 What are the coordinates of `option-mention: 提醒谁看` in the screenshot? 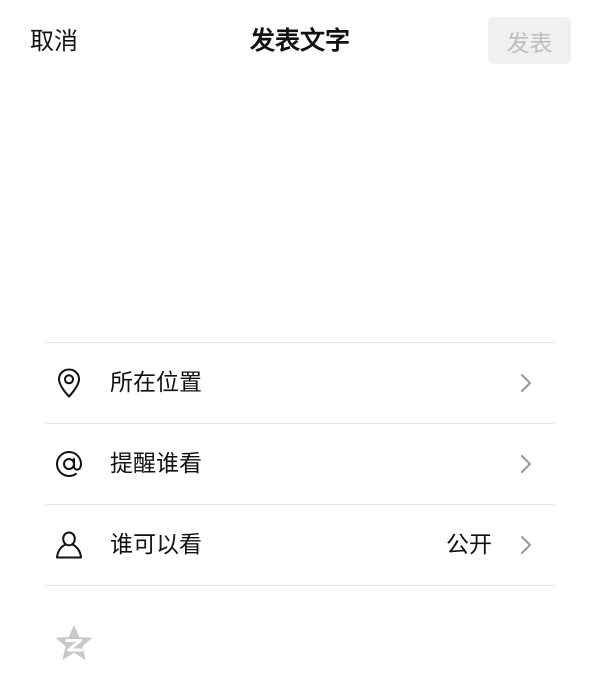 It's located at (300, 464).